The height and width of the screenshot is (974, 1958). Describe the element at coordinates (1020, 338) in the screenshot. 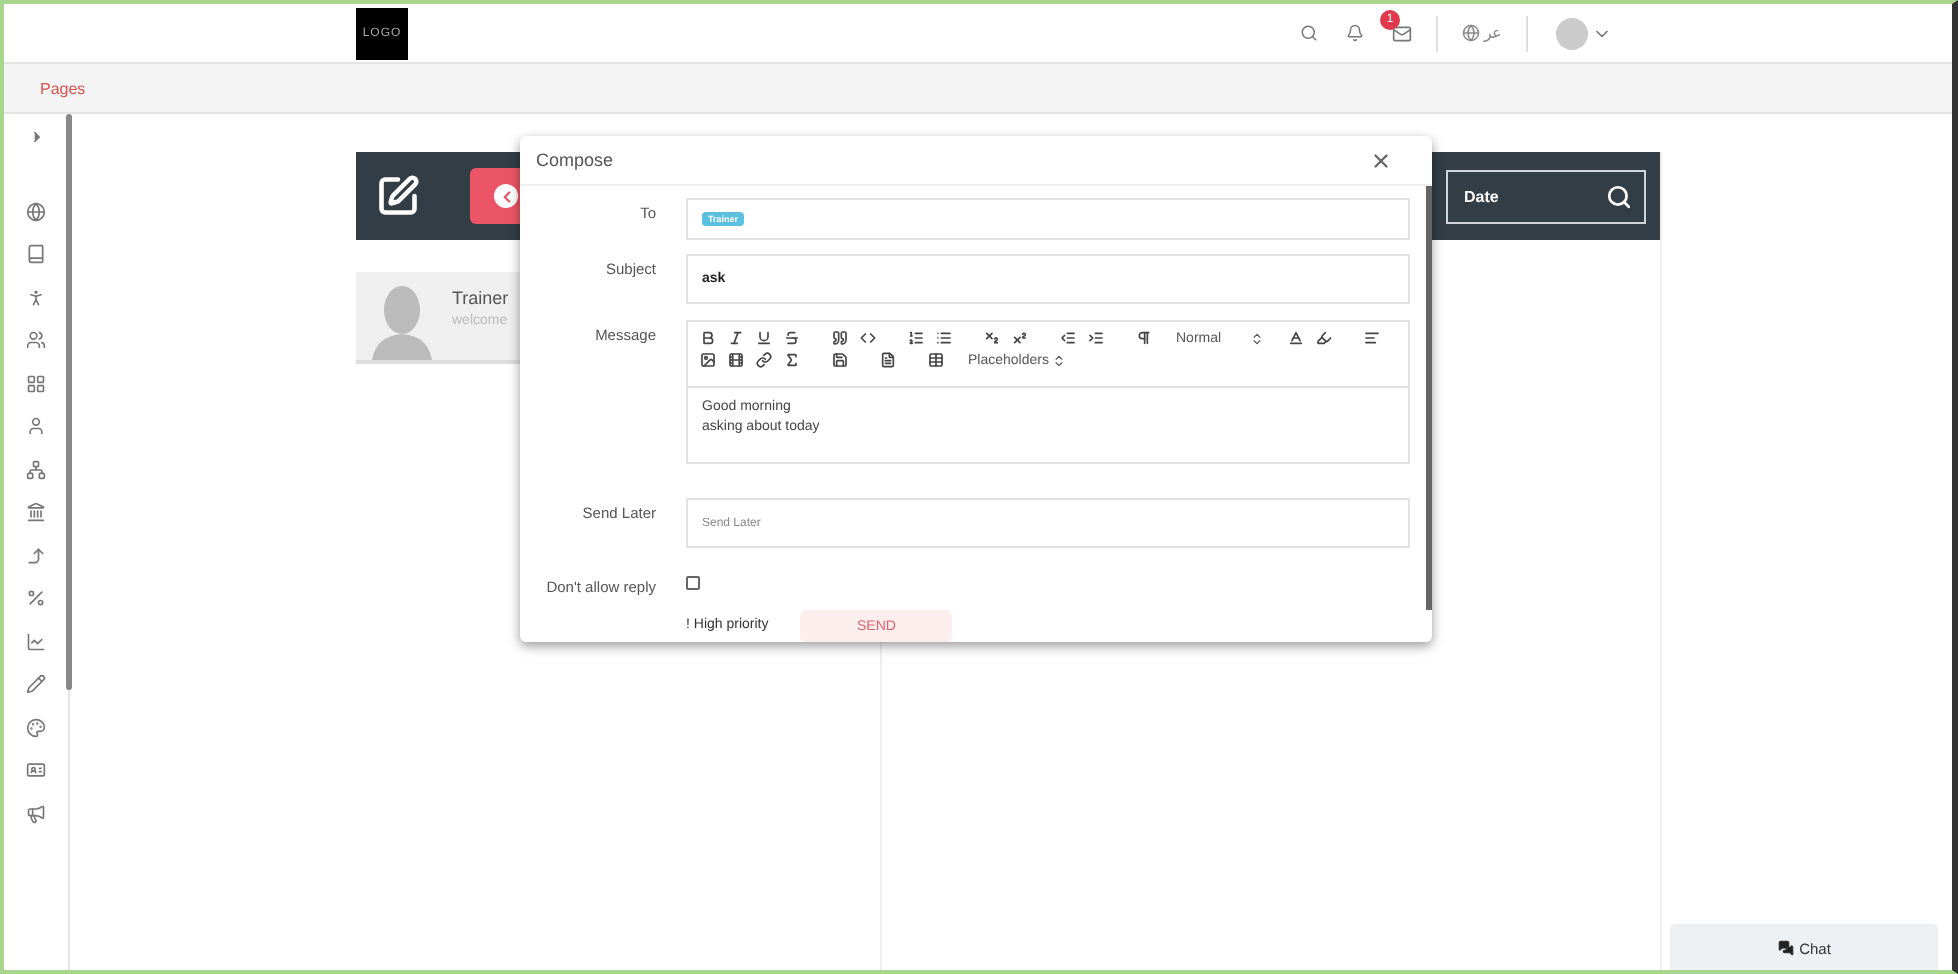

I see `superscript-icon` at that location.